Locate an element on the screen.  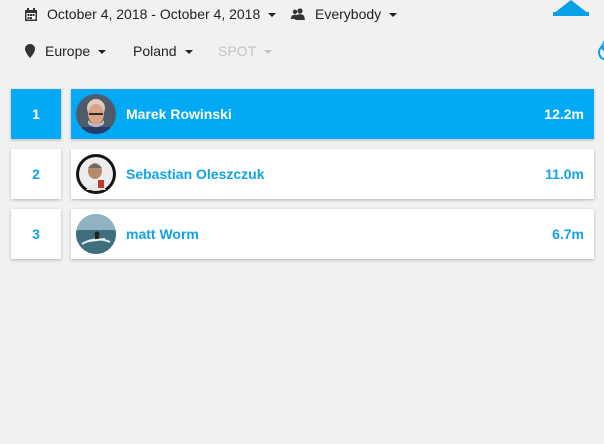
region-dropdown: Europe is located at coordinates (66, 51).